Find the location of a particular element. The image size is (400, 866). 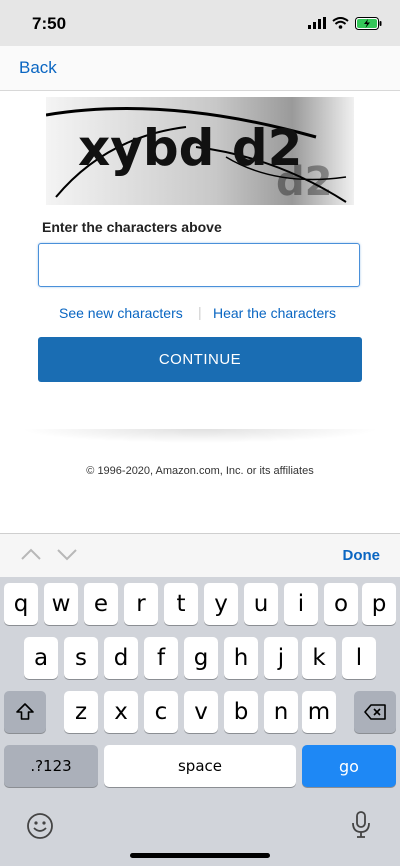

key-h: h is located at coordinates (241, 658).